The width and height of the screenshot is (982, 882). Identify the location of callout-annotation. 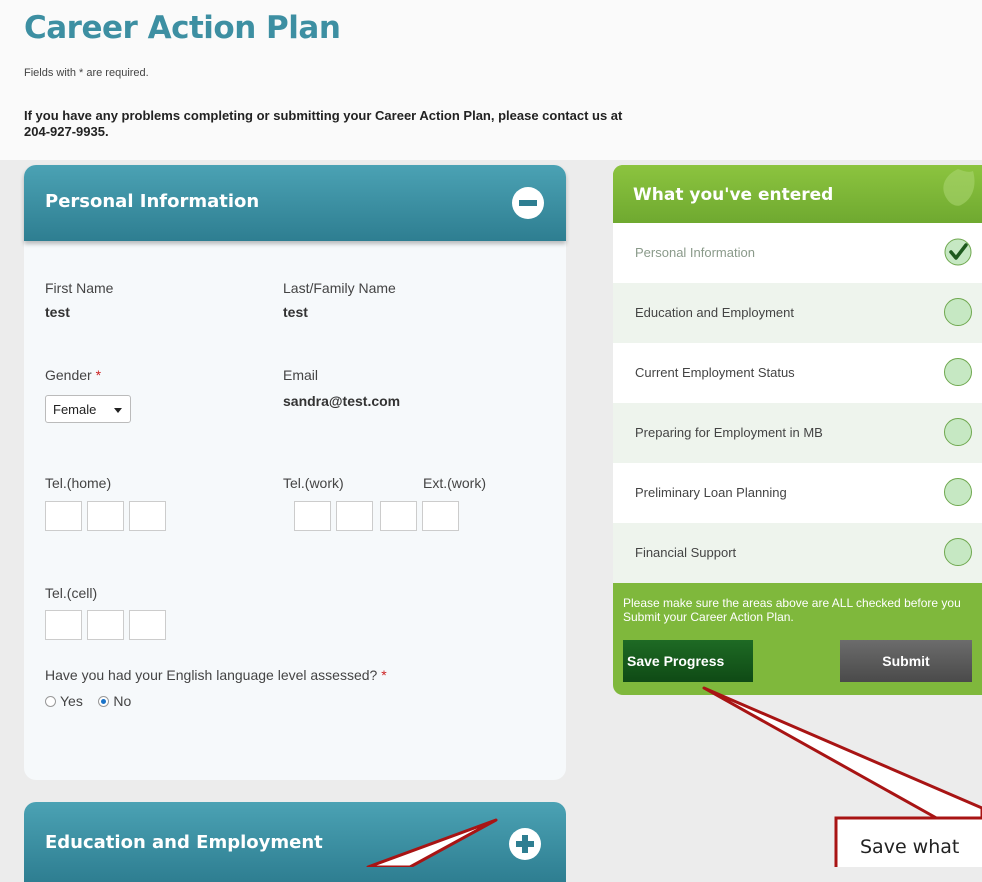
(674, 776).